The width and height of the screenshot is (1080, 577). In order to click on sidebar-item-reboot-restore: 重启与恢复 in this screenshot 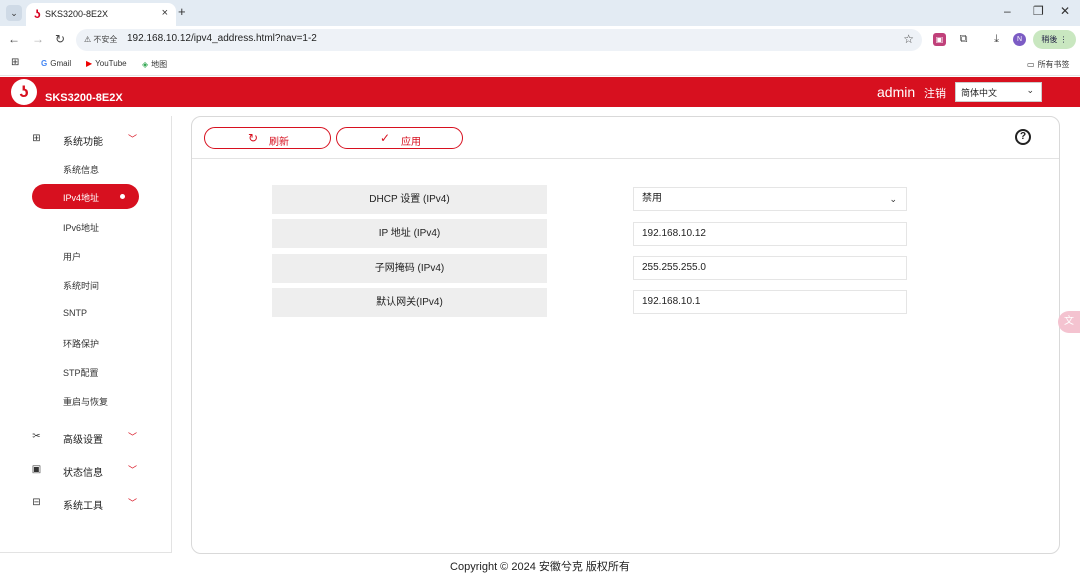, I will do `click(85, 401)`.